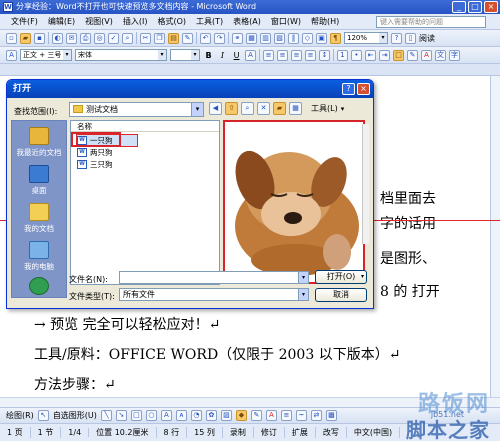  What do you see at coordinates (166, 415) in the screenshot?
I see `textbox-icon: A` at bounding box center [166, 415].